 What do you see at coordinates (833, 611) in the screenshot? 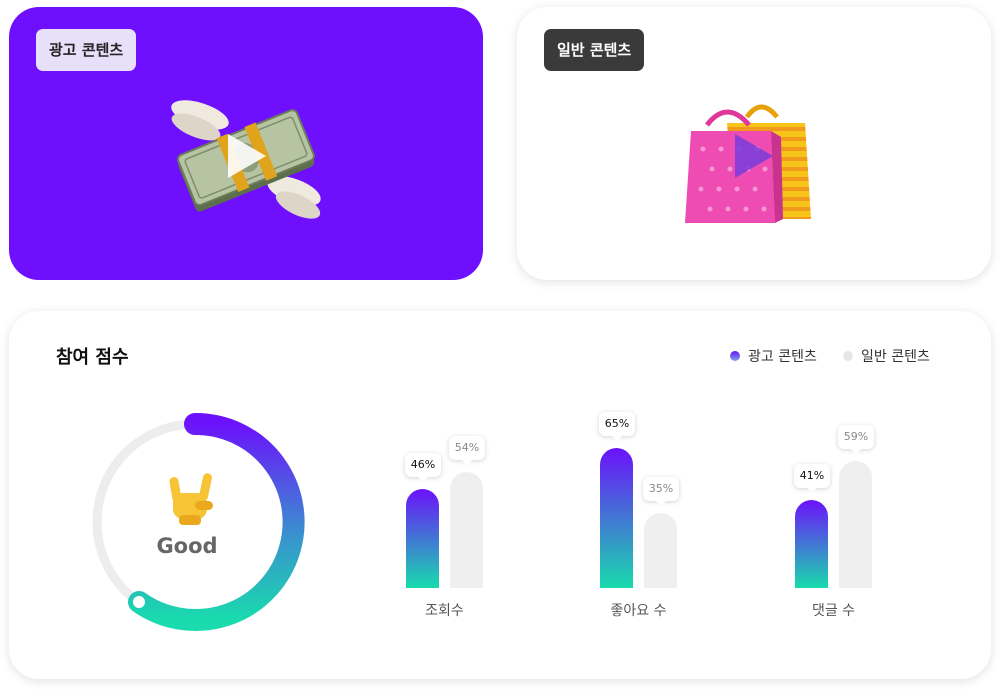
I see `x-axis-label-3: 댓글 수` at bounding box center [833, 611].